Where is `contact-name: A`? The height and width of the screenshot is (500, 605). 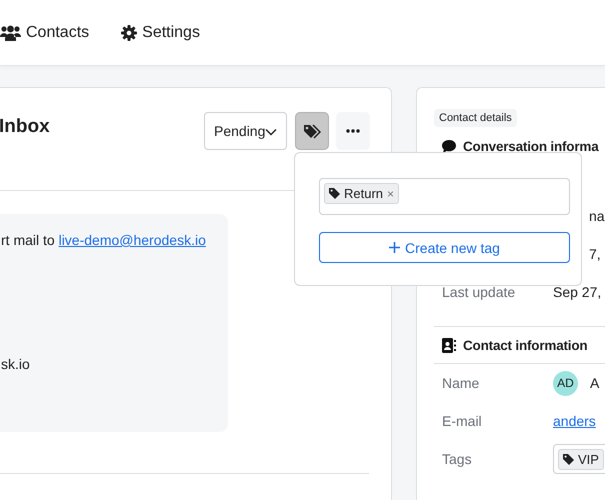
contact-name: A is located at coordinates (595, 383).